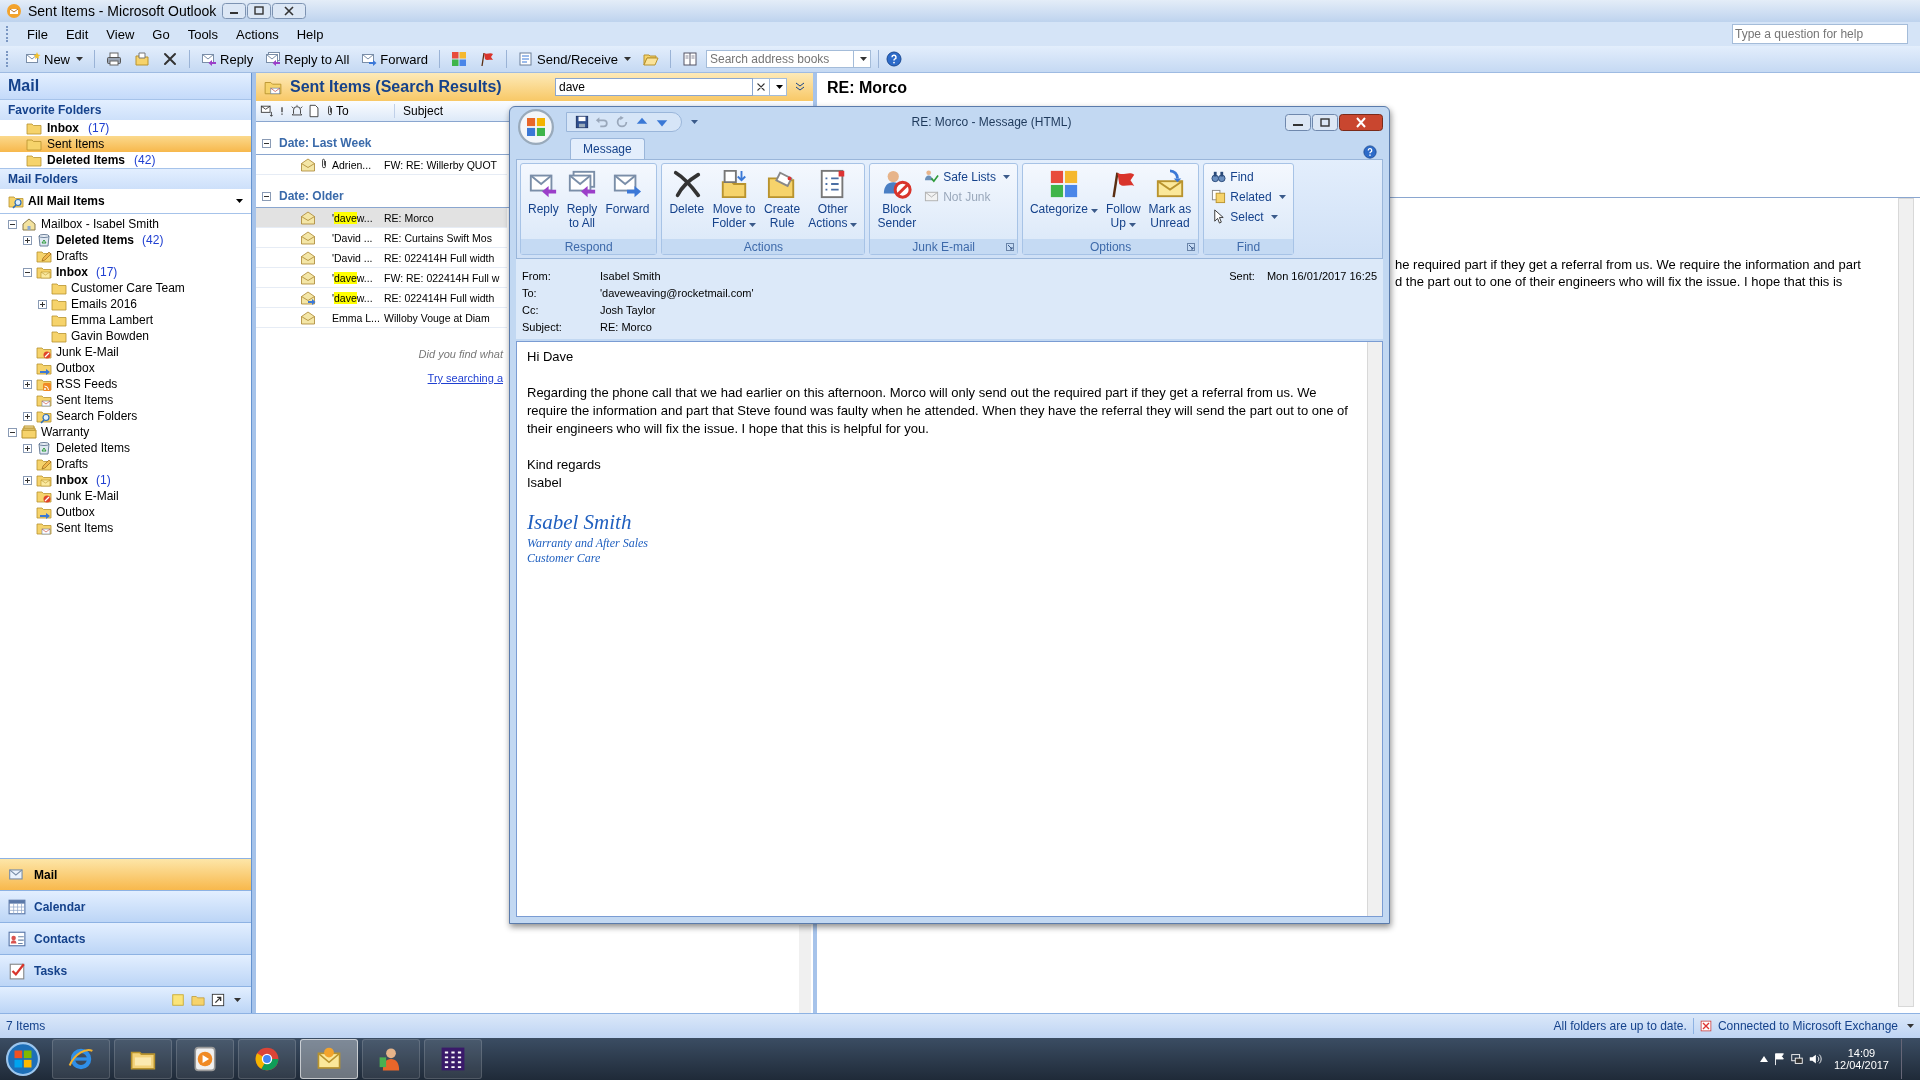 The height and width of the screenshot is (1080, 1920). I want to click on menu-item: Go, so click(161, 34).